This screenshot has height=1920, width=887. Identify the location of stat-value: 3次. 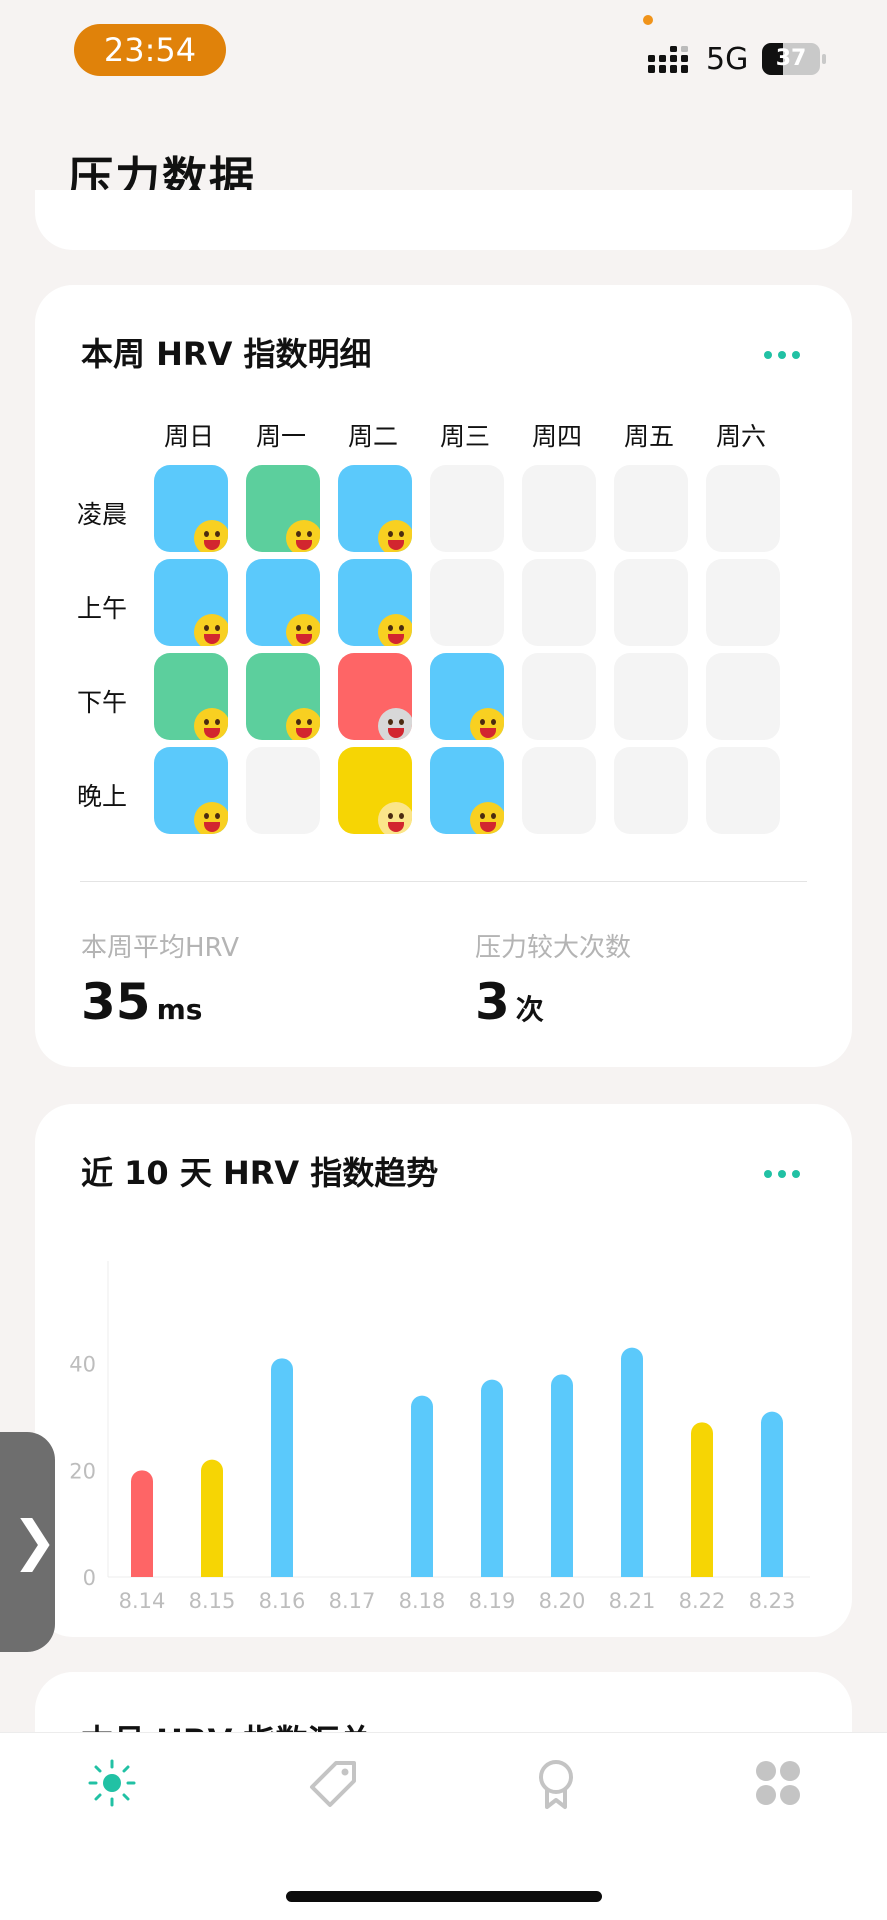
(509, 1002).